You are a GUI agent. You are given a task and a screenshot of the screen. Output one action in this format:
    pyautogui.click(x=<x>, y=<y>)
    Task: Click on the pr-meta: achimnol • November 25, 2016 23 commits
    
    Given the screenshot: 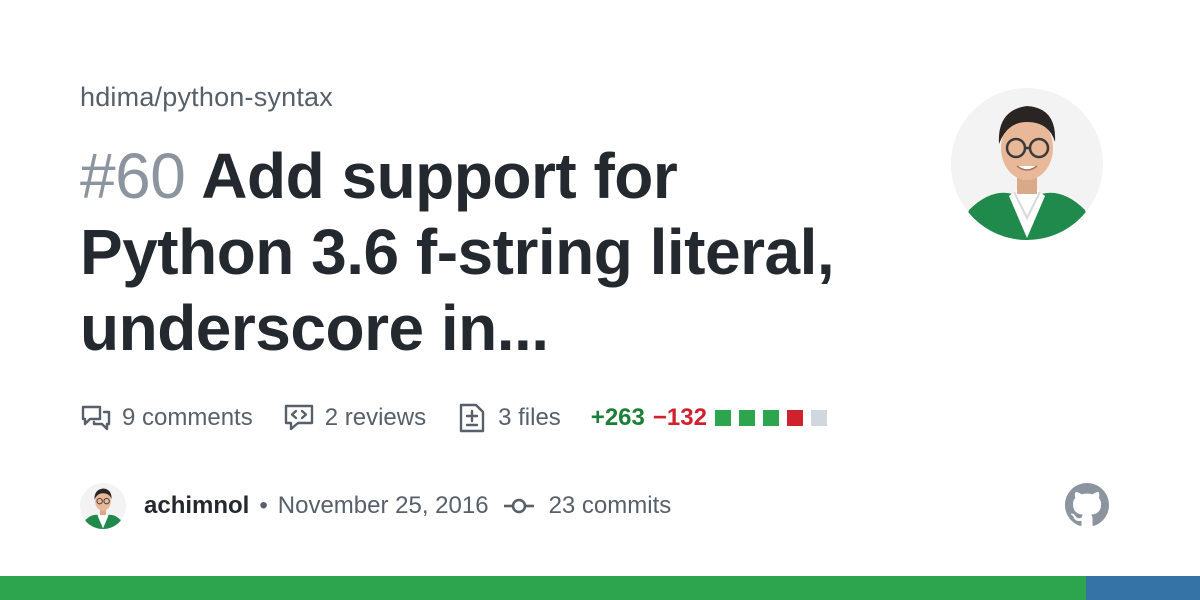 What is the action you would take?
    pyautogui.click(x=375, y=506)
    